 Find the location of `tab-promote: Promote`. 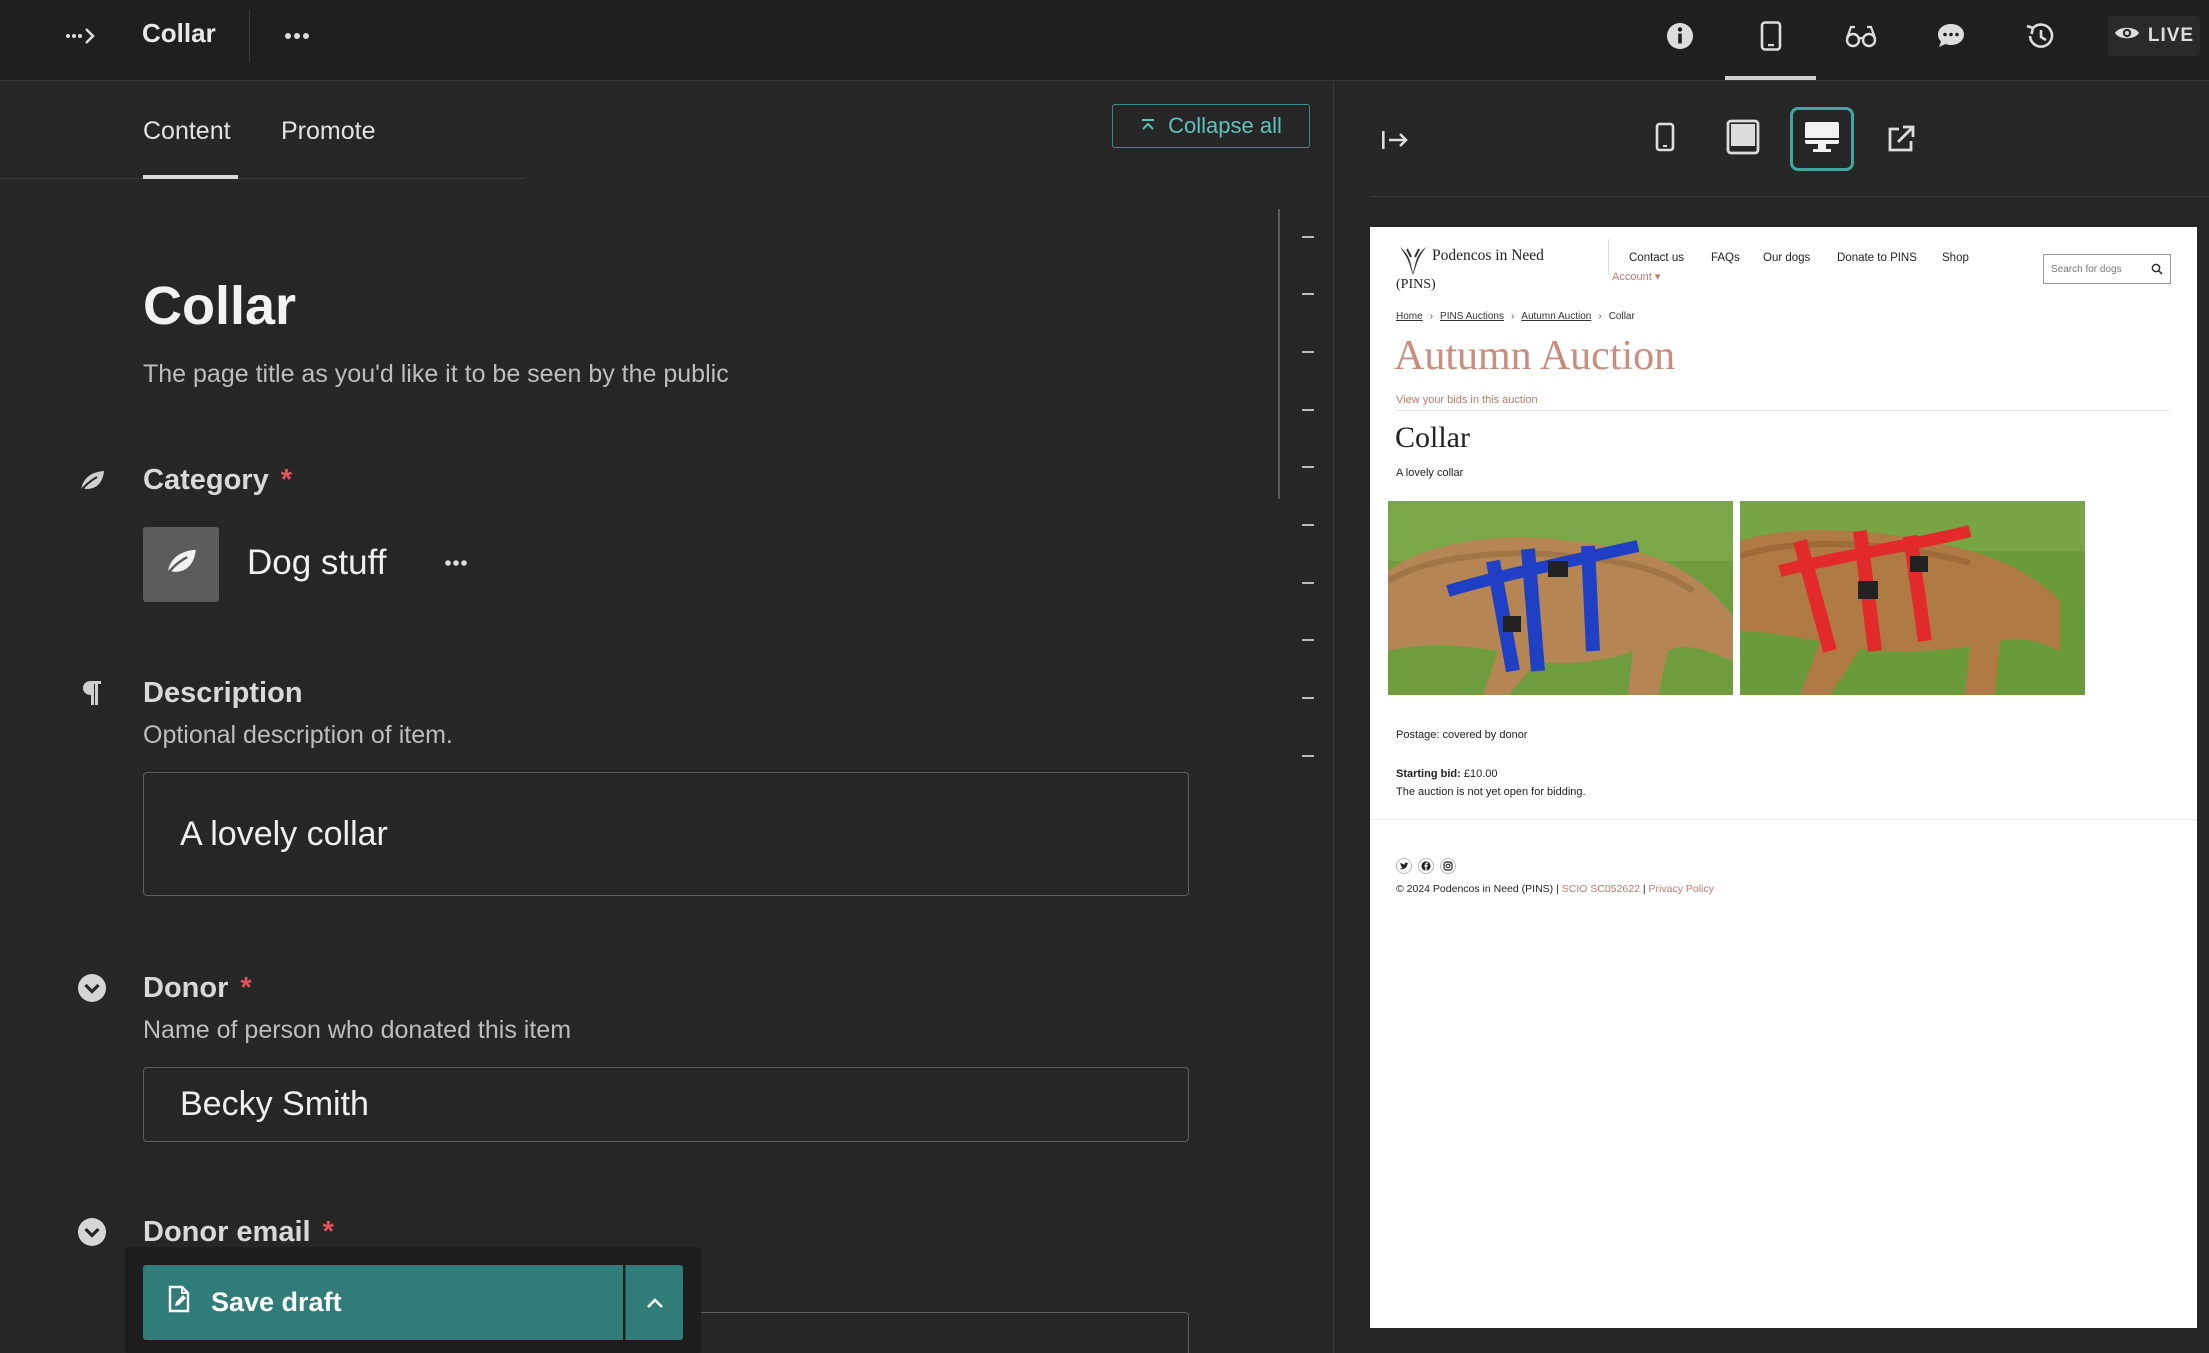

tab-promote: Promote is located at coordinates (328, 131).